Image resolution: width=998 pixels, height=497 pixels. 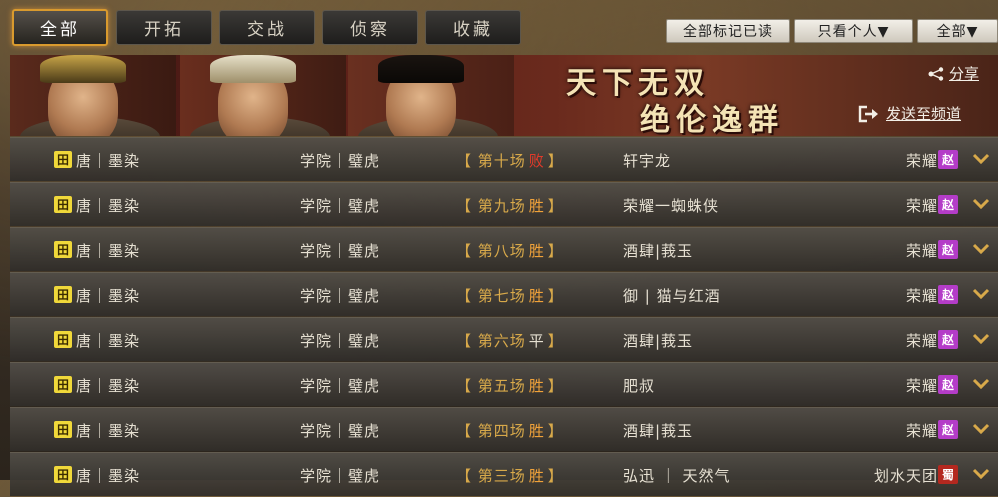 I want to click on send-to-channel-button: 发送至频道, so click(x=909, y=113).